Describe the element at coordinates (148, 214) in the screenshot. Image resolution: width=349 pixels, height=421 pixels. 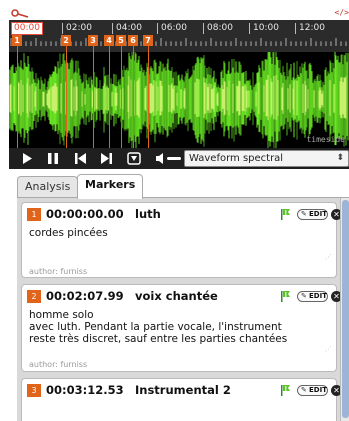
I see `marker-title: luth` at that location.